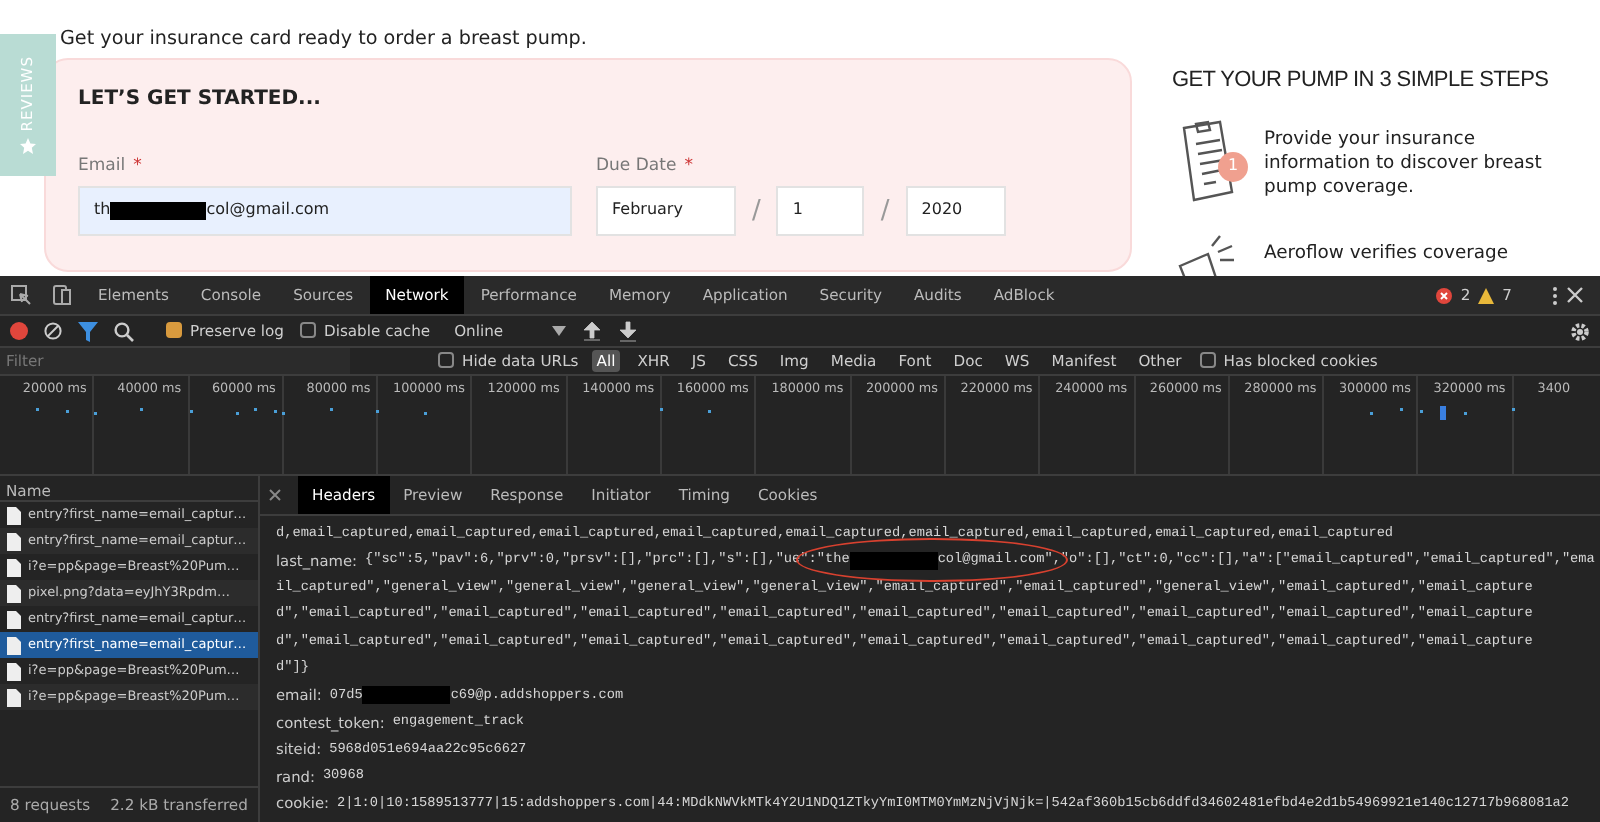  I want to click on step-number-badge: 1, so click(1233, 166).